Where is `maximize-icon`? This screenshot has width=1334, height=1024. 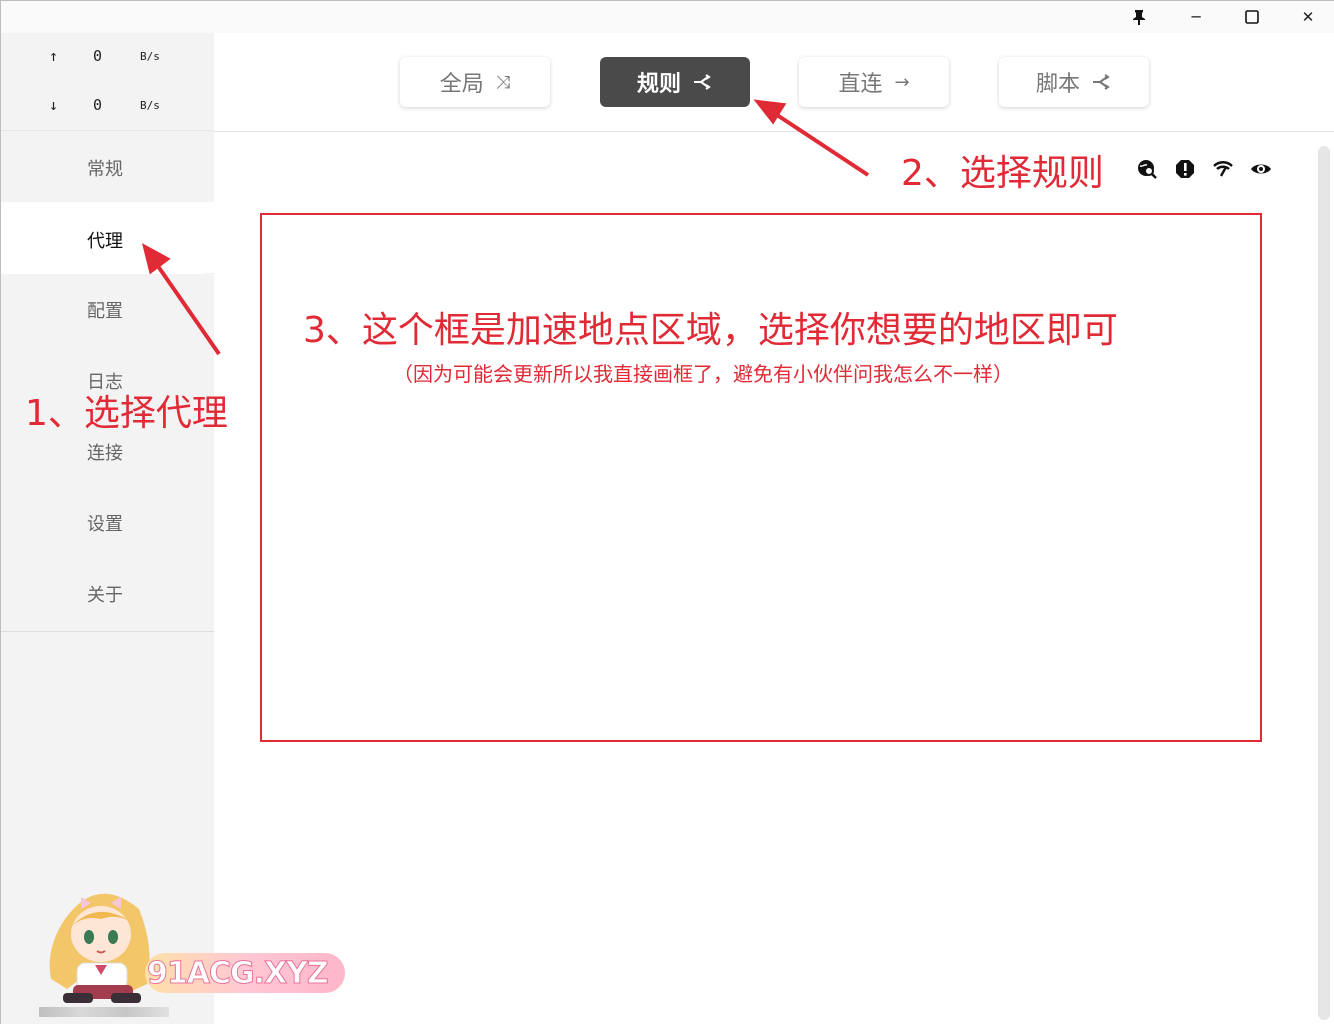
maximize-icon is located at coordinates (1252, 17).